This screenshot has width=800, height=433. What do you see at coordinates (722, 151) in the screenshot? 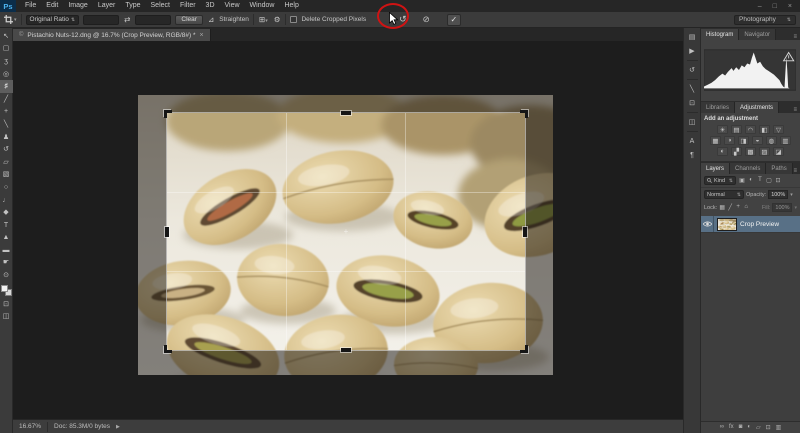
I see `invert-icon: ◐` at bounding box center [722, 151].